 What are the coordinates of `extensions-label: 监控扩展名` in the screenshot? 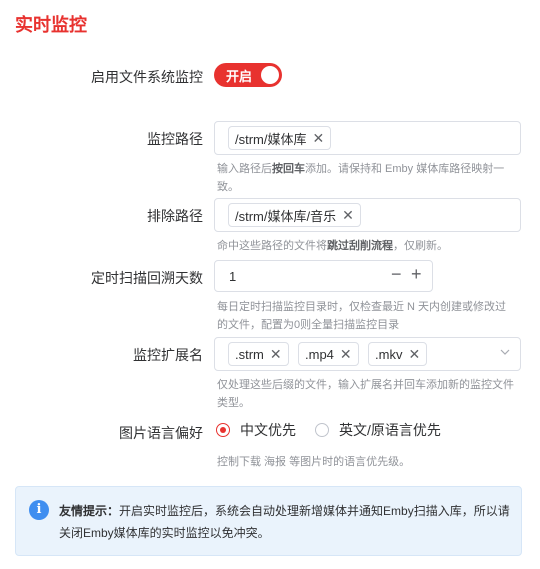 It's located at (168, 355).